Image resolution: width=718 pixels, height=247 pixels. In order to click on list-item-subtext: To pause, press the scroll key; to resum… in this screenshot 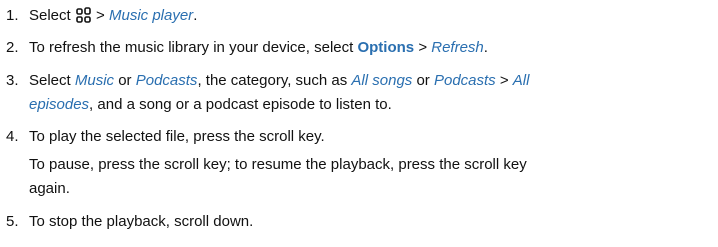, I will do `click(278, 165)`.